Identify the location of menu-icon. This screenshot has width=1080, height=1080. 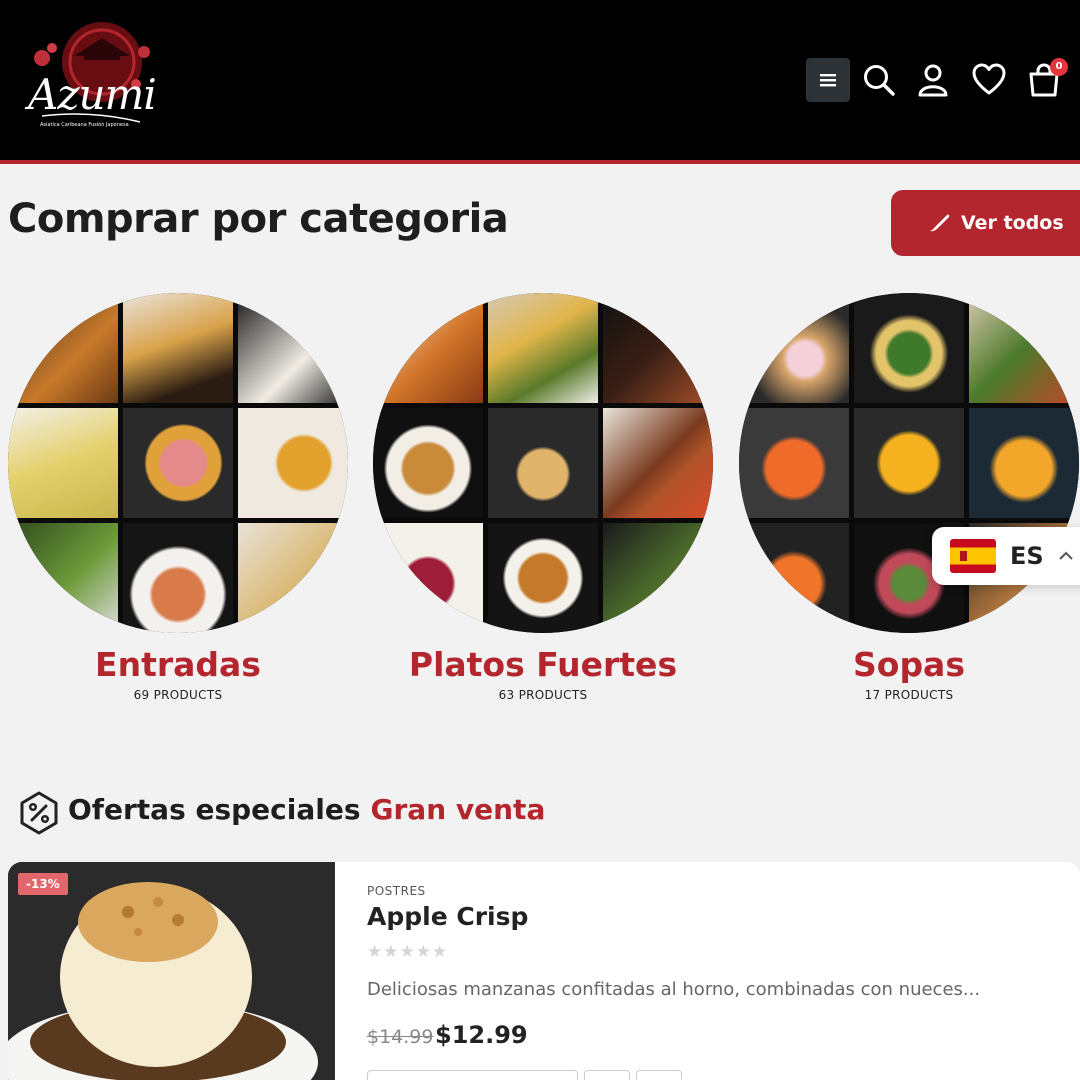
(828, 80).